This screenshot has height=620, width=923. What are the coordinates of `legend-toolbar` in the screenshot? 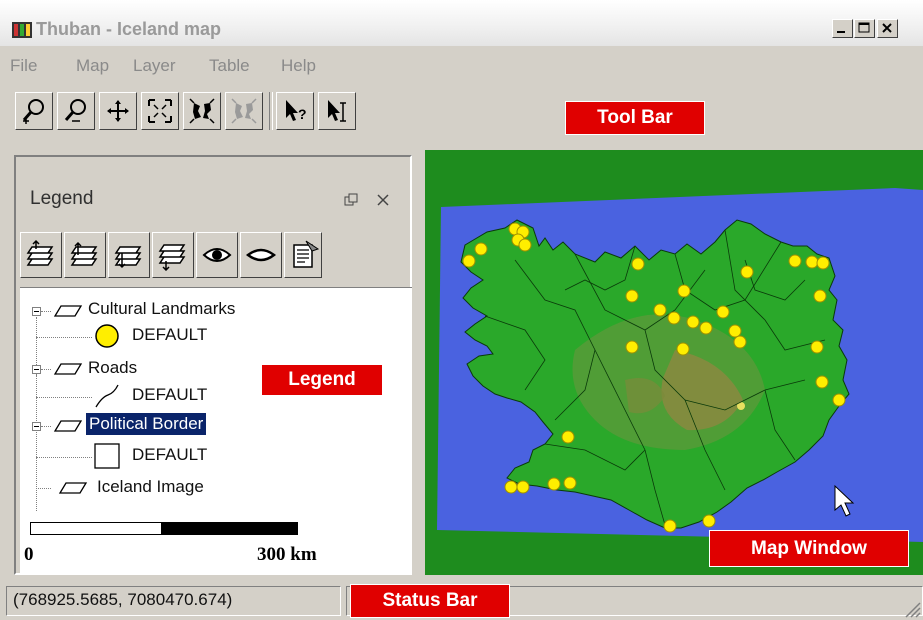 It's located at (214, 257).